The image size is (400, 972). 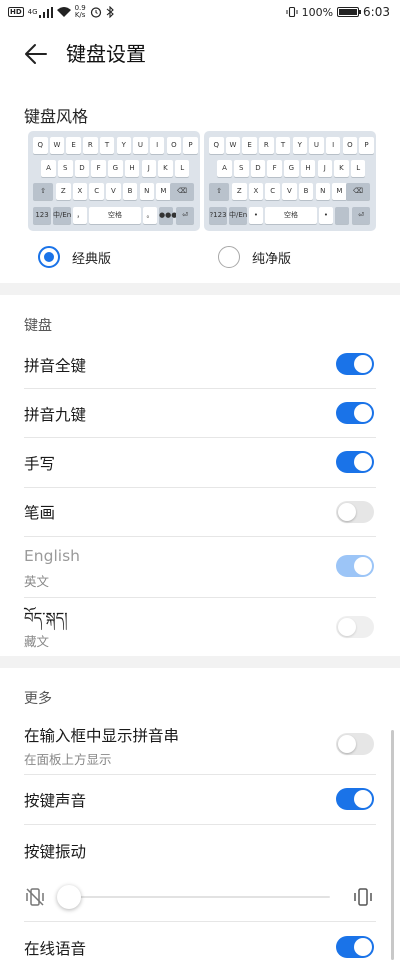 I want to click on setting-label: 按键振动, so click(x=55, y=852).